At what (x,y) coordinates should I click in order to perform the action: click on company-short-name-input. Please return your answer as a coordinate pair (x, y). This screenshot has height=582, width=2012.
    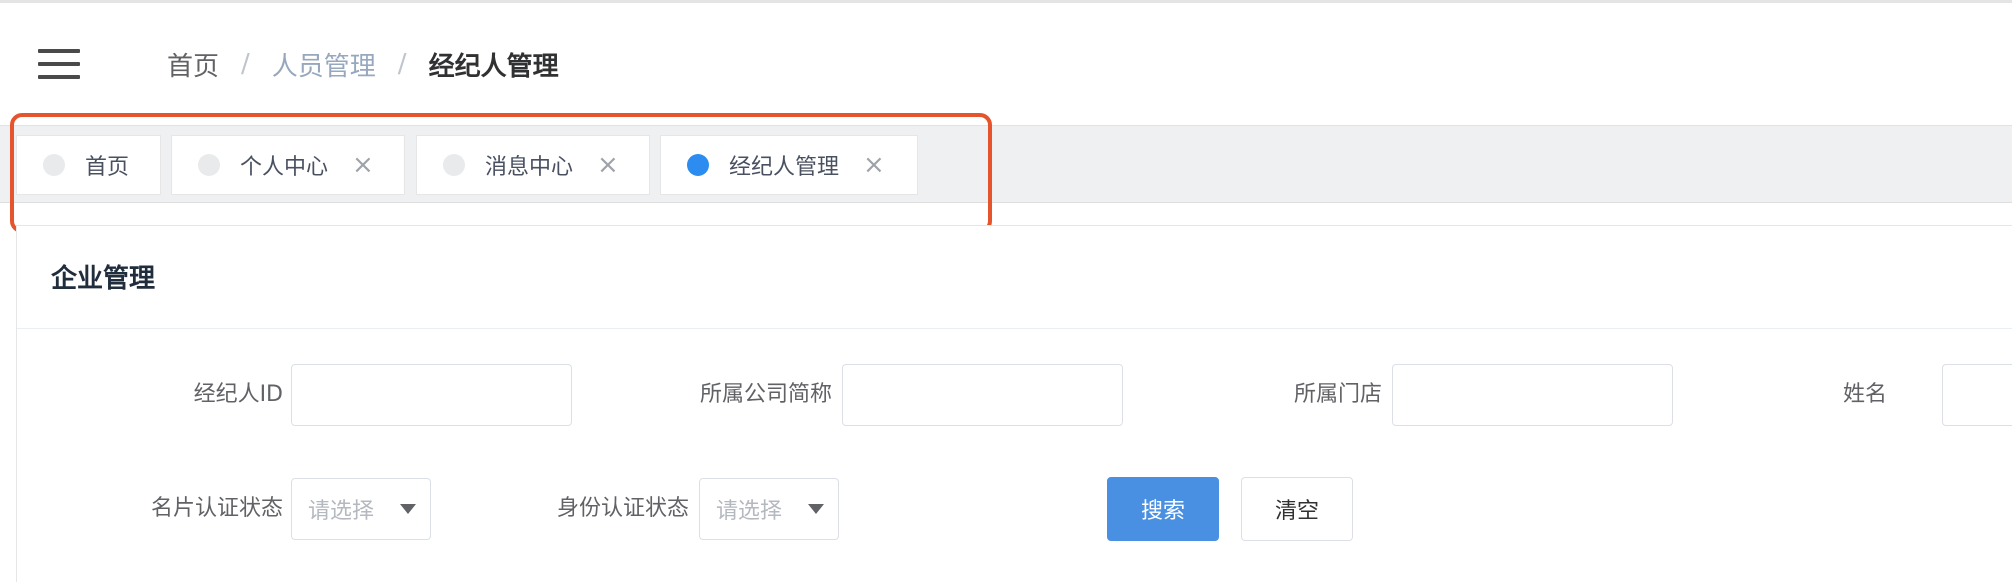
    Looking at the image, I should click on (982, 395).